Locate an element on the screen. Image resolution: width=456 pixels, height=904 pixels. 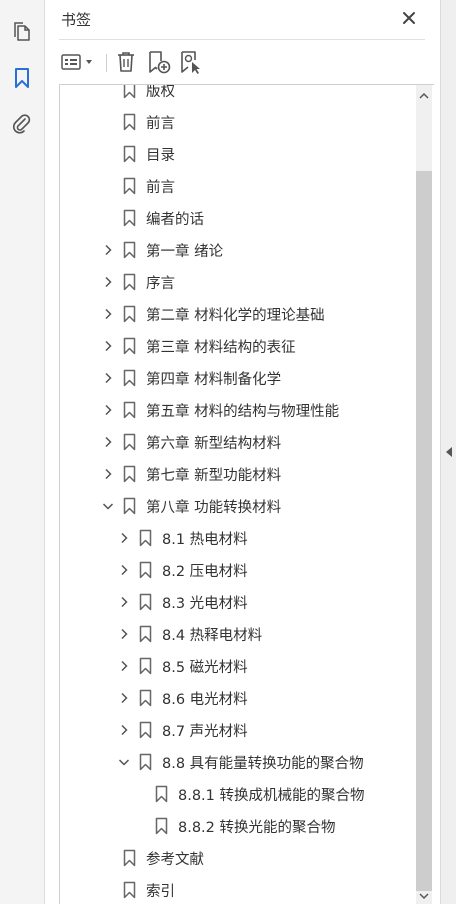
bookmark-label: 8.8.2 转换光能的聚合物 is located at coordinates (257, 828).